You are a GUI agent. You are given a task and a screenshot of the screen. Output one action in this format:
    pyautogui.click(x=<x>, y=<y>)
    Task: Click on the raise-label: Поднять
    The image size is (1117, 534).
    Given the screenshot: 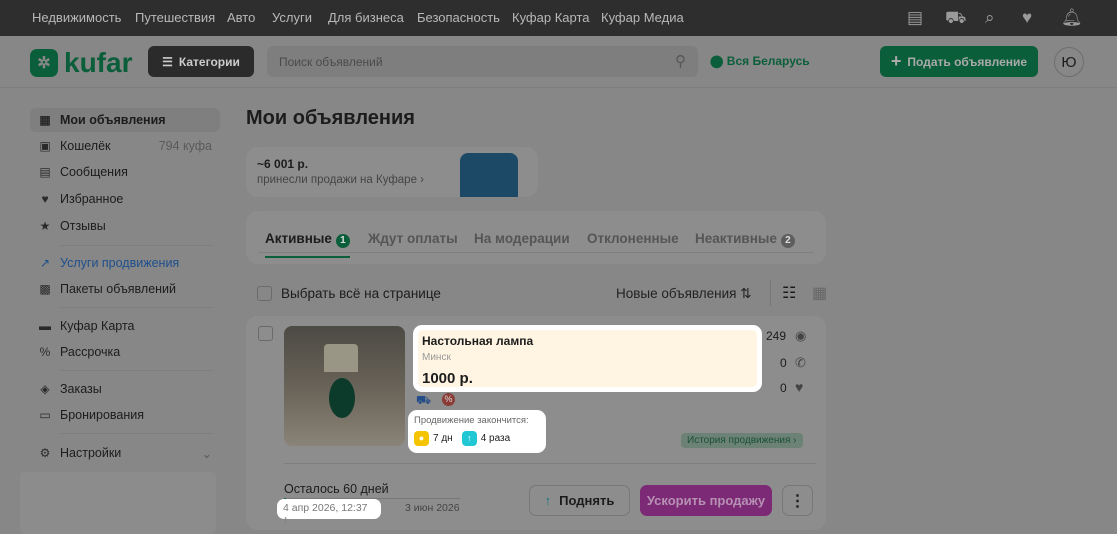 What is the action you would take?
    pyautogui.click(x=587, y=500)
    